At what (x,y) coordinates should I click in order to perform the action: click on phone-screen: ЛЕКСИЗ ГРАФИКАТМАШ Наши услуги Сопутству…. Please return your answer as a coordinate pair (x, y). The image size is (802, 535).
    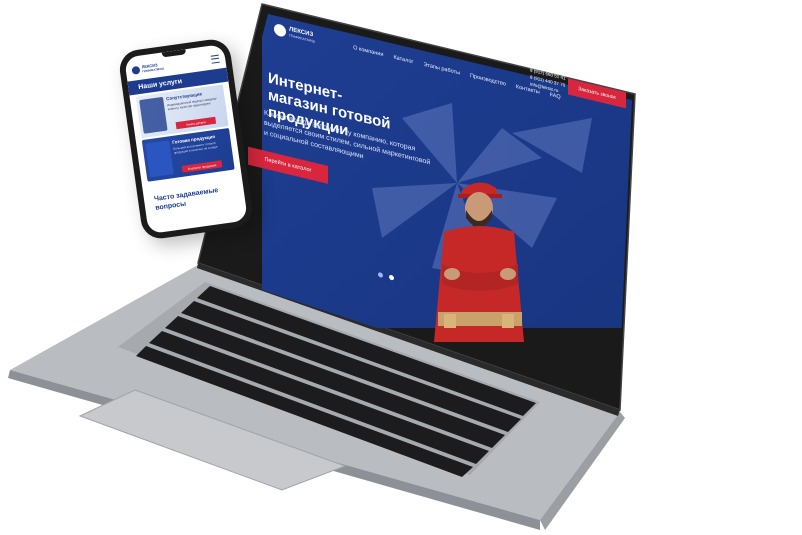
    Looking at the image, I should click on (186, 139).